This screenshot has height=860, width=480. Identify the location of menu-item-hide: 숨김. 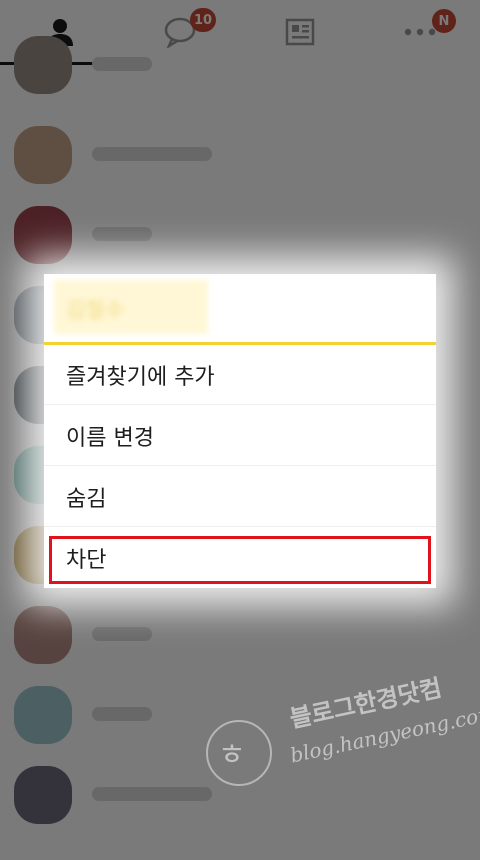
(240, 497).